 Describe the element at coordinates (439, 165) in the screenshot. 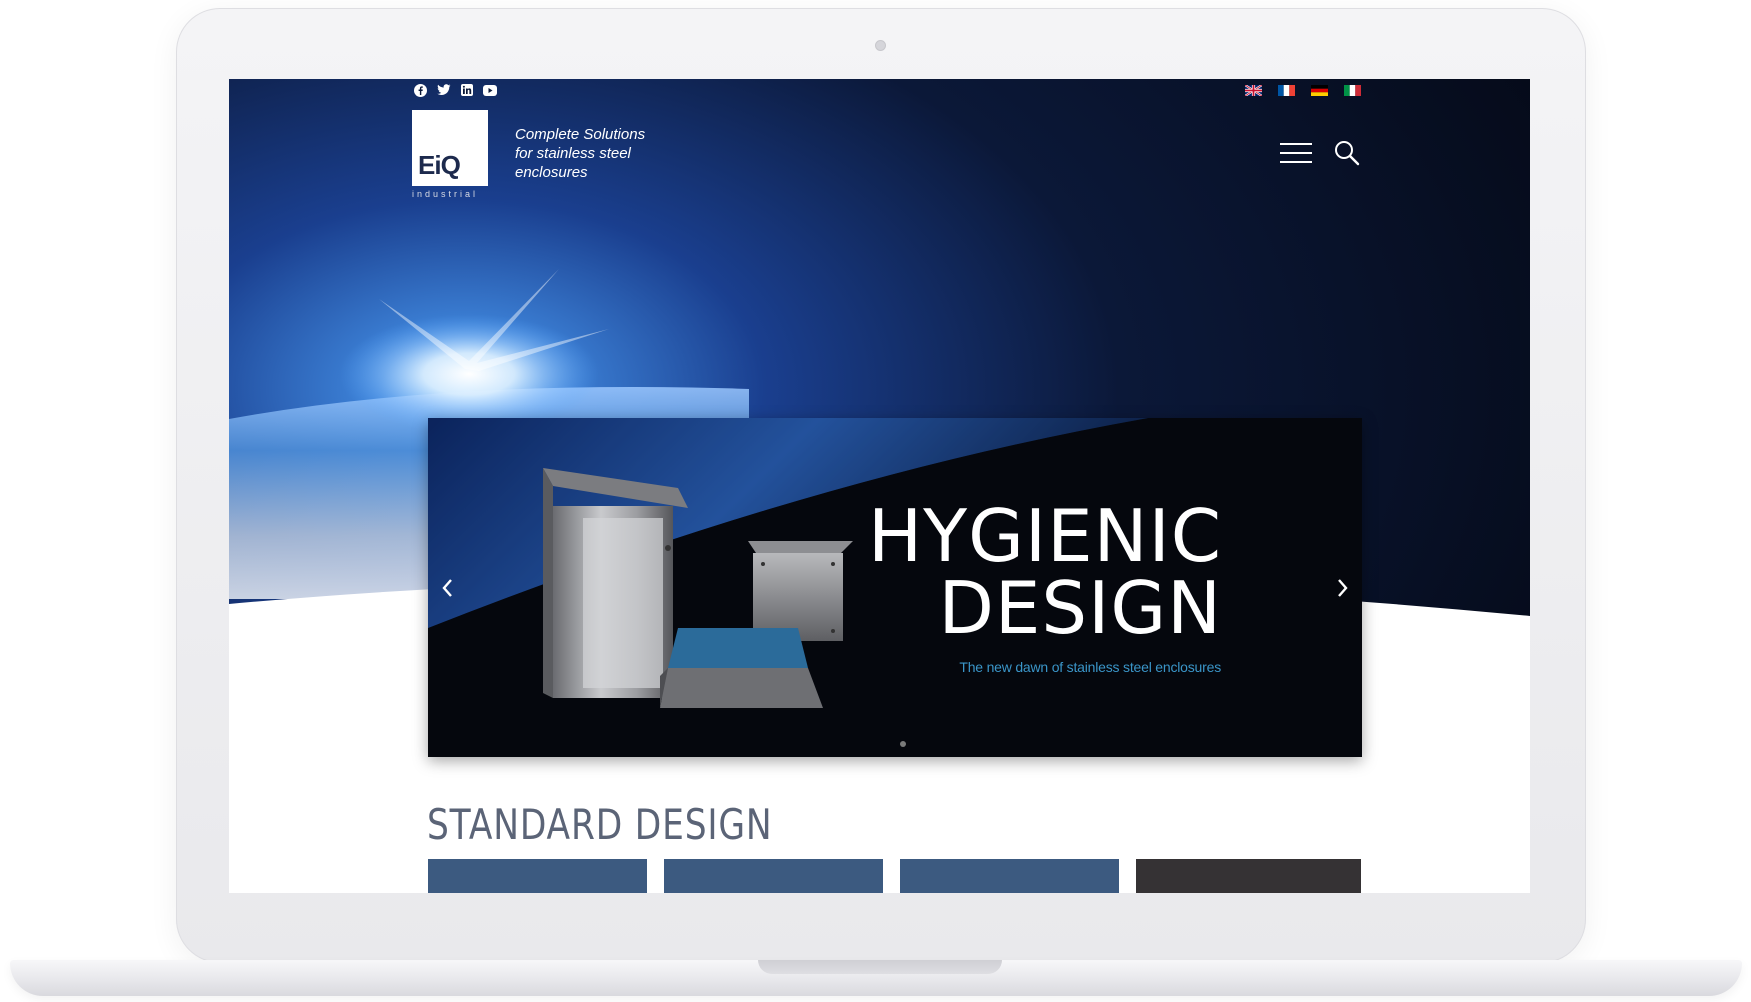

I see `logo-mark: EiQ` at that location.